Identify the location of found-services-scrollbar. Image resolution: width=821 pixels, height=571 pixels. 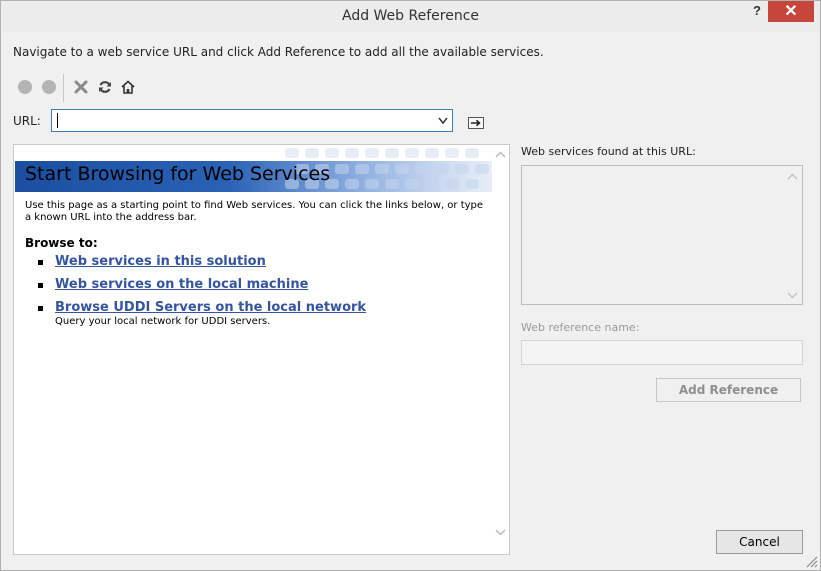
(792, 235).